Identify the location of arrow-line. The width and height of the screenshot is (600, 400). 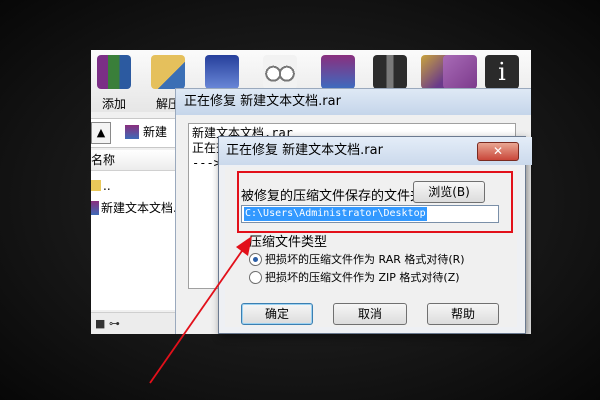
(197, 315).